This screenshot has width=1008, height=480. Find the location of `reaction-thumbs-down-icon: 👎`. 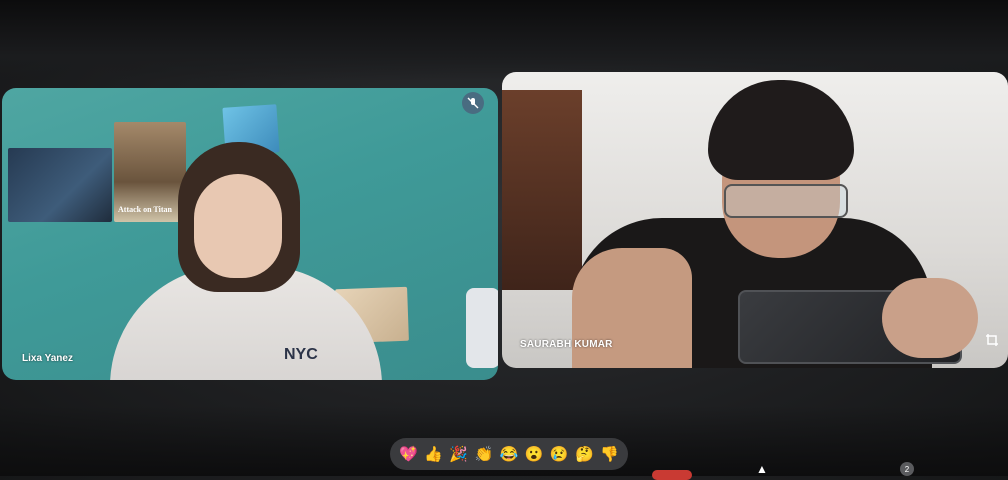

reaction-thumbs-down-icon: 👎 is located at coordinates (609, 454).